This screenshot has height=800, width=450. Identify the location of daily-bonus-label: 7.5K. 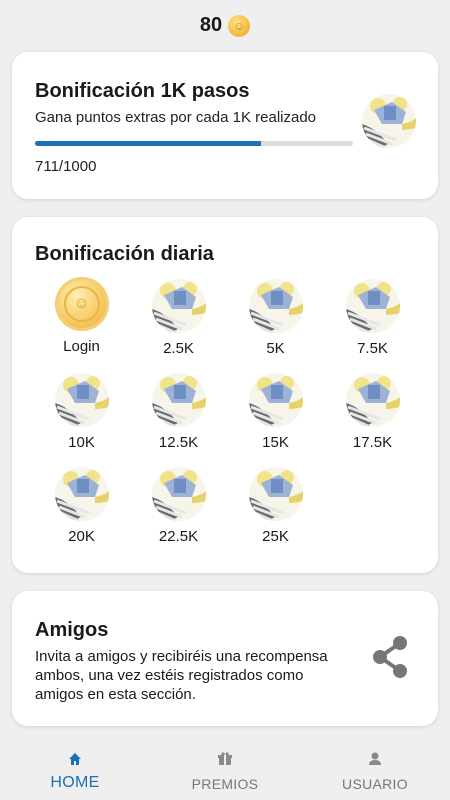
(372, 348).